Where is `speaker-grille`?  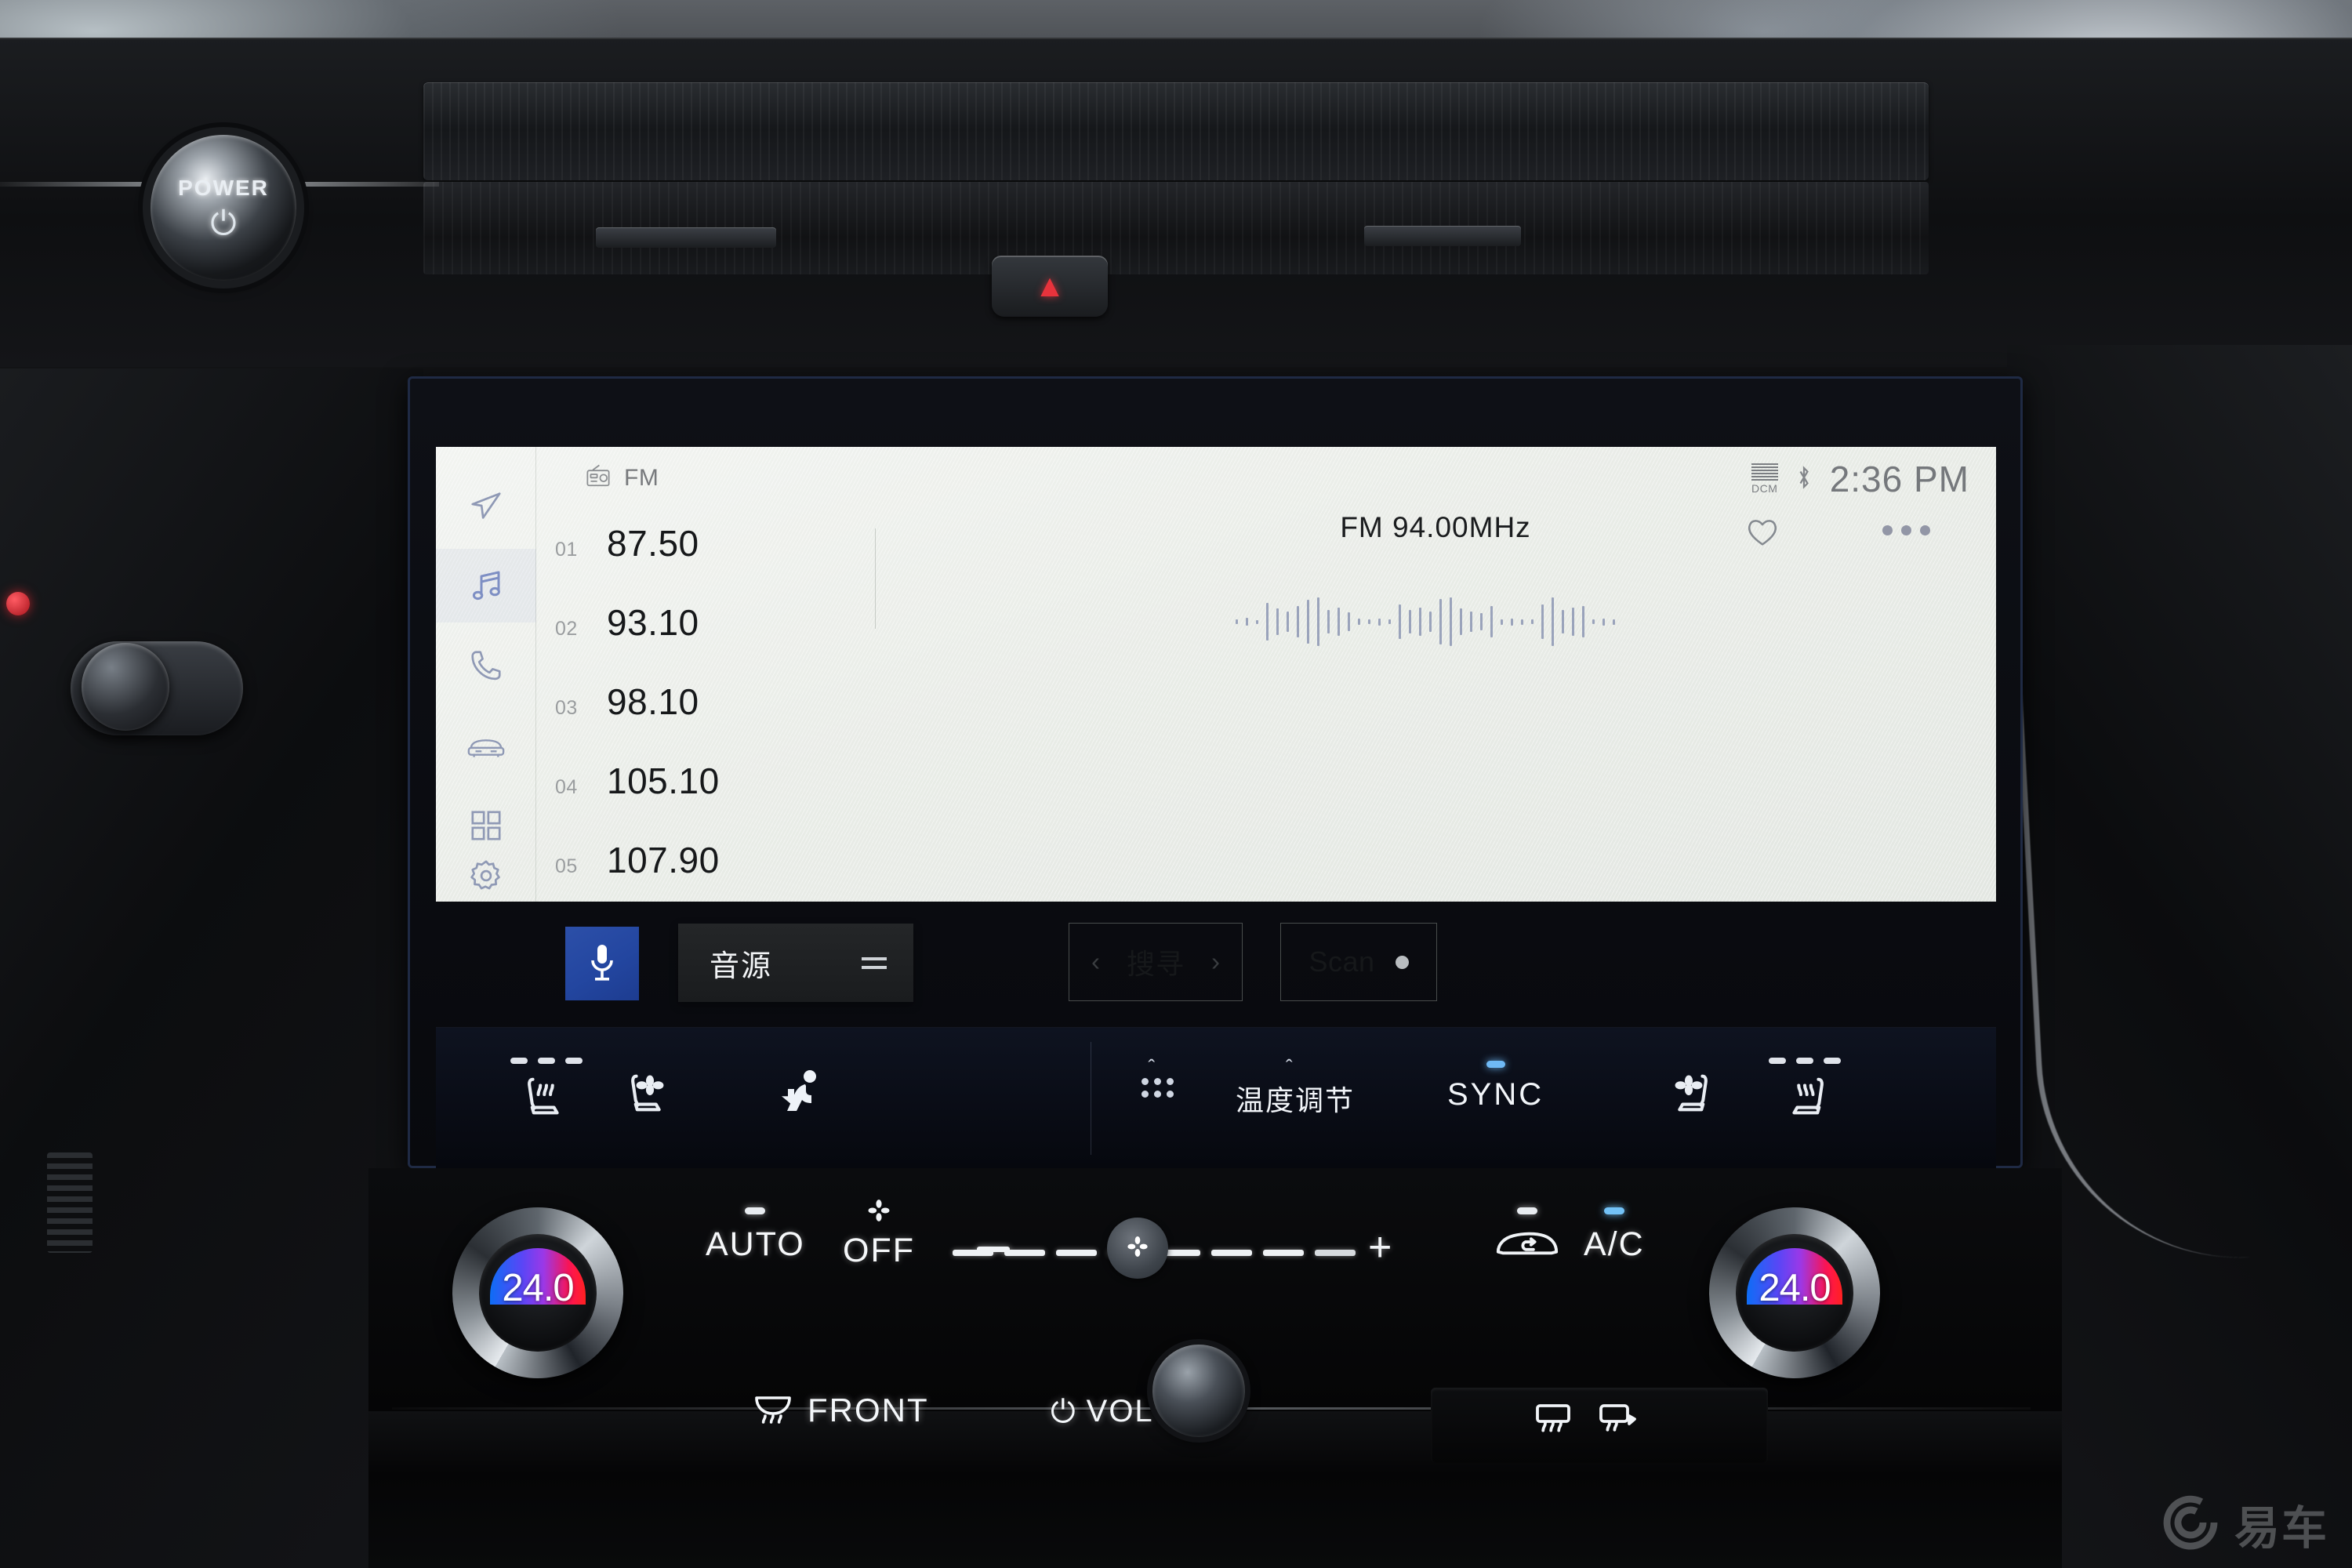 speaker-grille is located at coordinates (70, 1202).